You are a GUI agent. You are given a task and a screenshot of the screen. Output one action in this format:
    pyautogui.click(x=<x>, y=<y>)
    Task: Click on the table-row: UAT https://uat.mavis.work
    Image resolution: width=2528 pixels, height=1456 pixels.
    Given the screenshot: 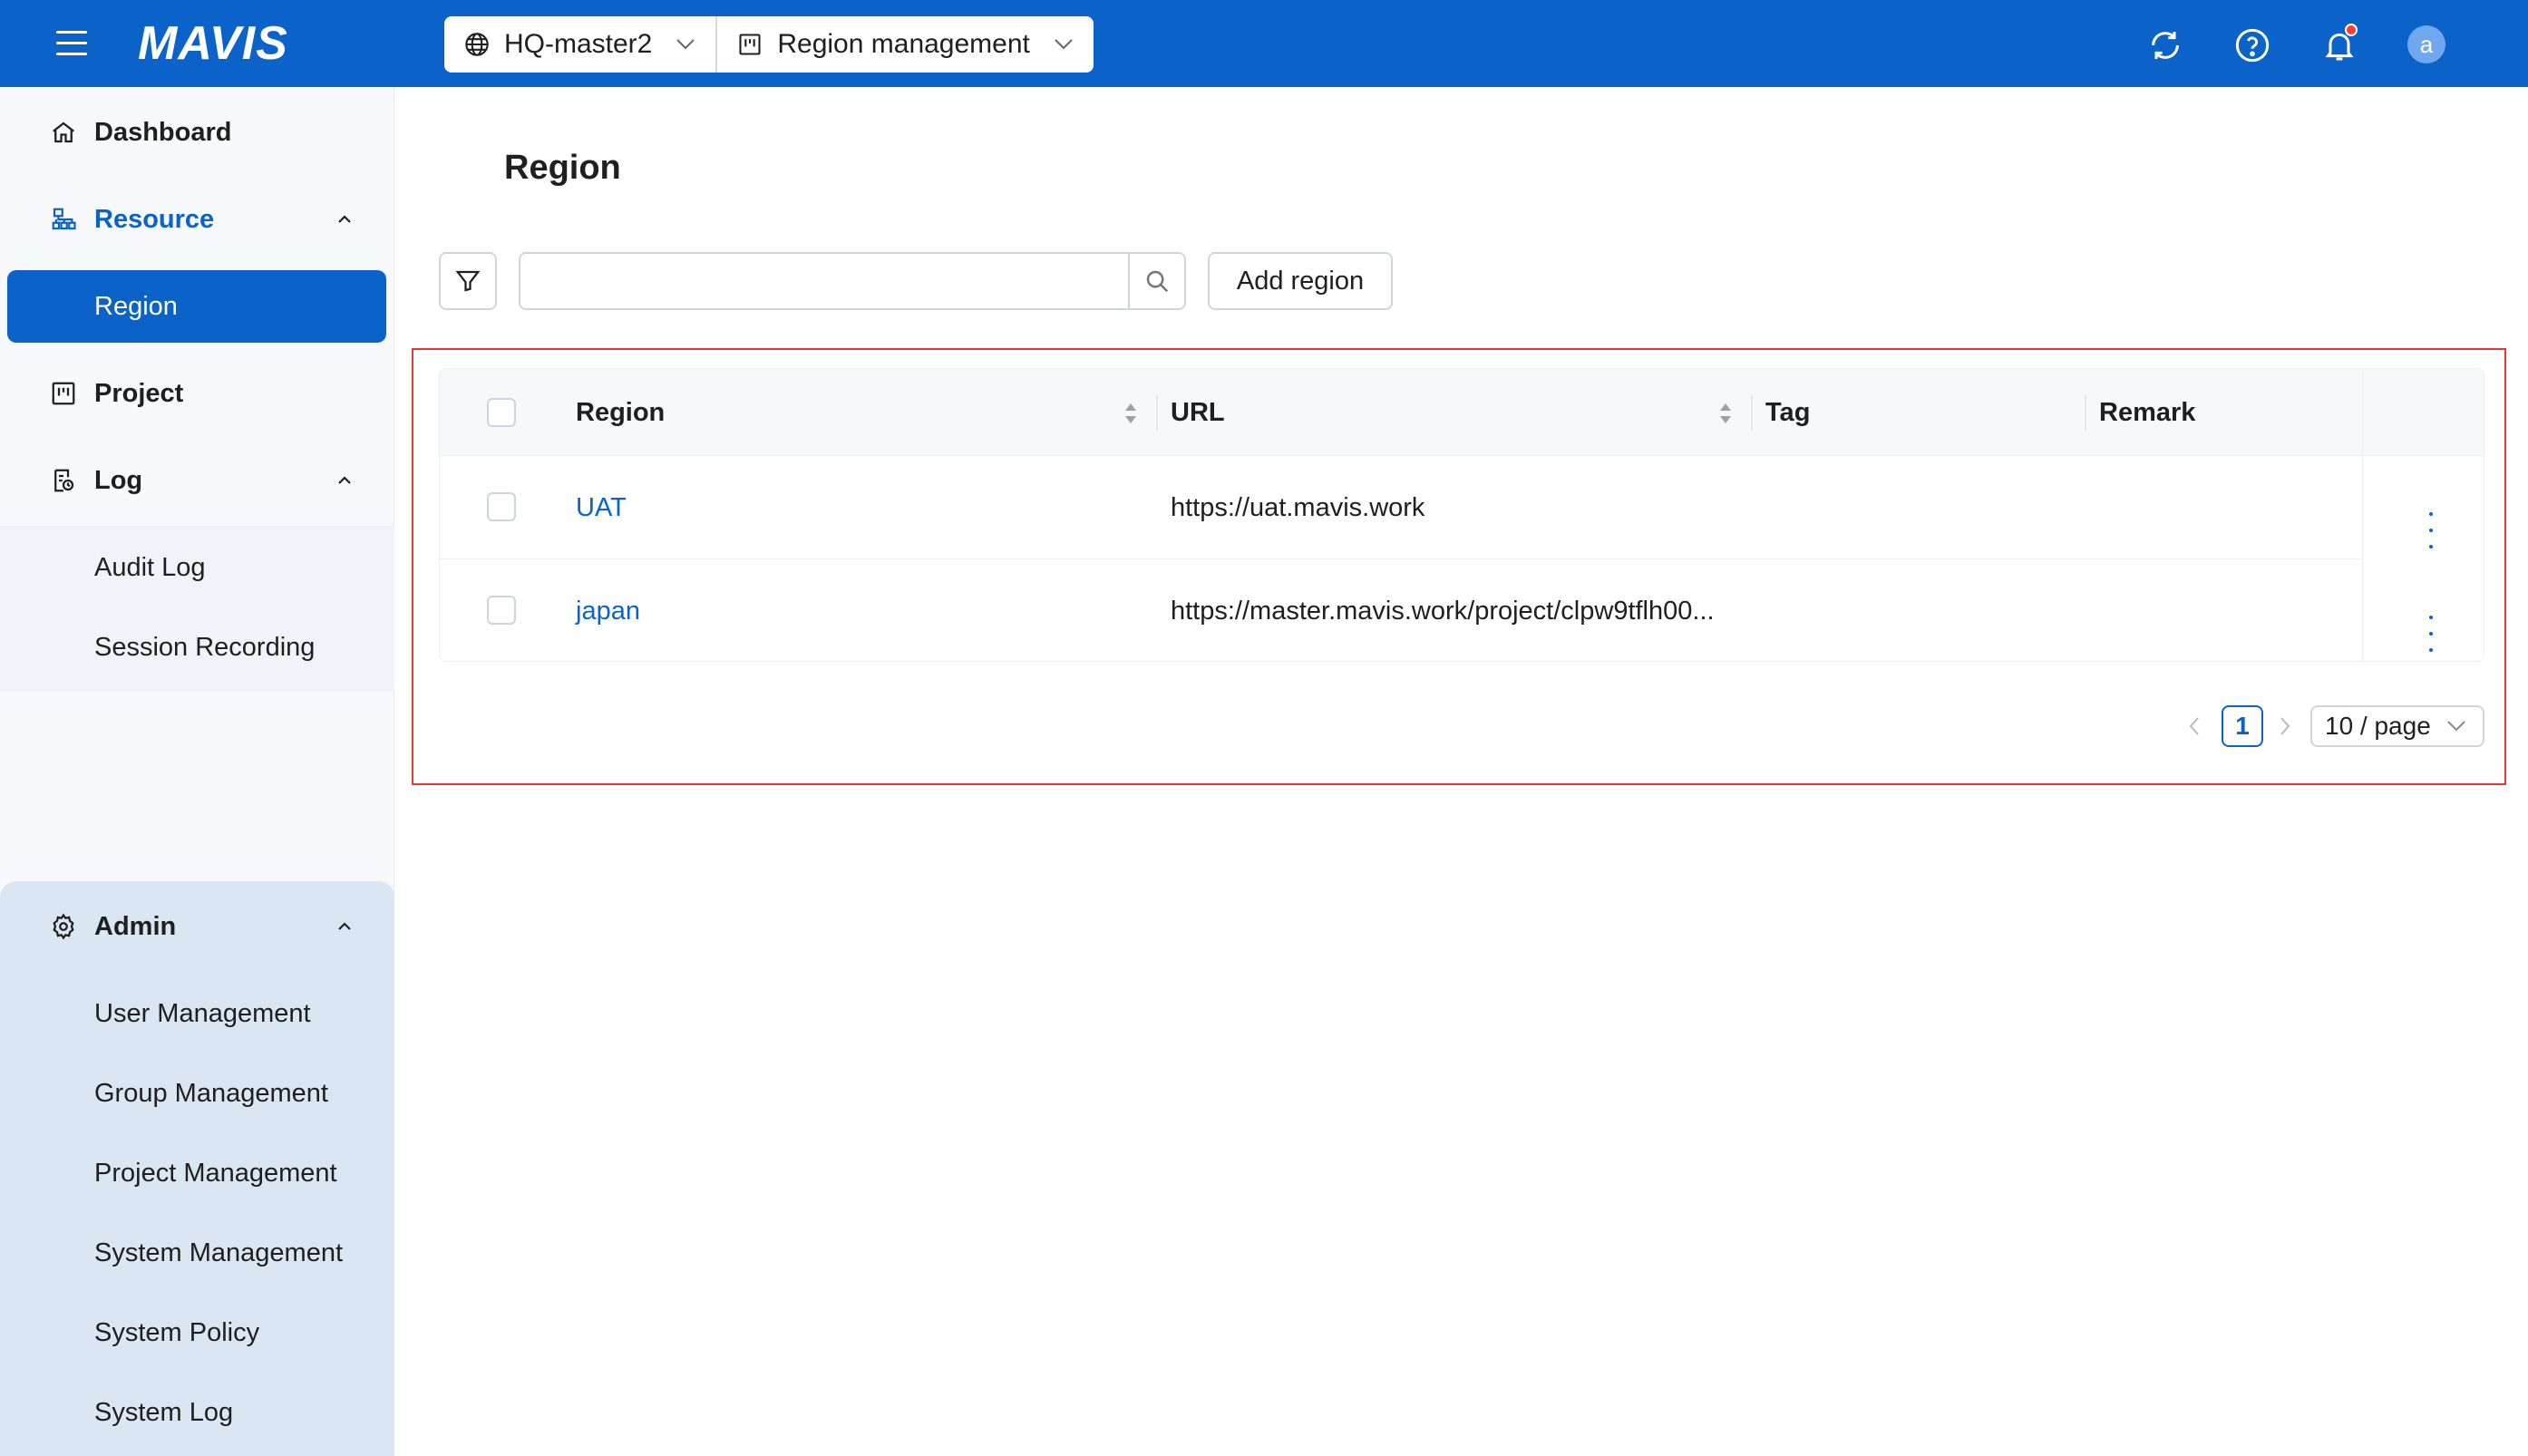 What is the action you would take?
    pyautogui.click(x=1462, y=508)
    